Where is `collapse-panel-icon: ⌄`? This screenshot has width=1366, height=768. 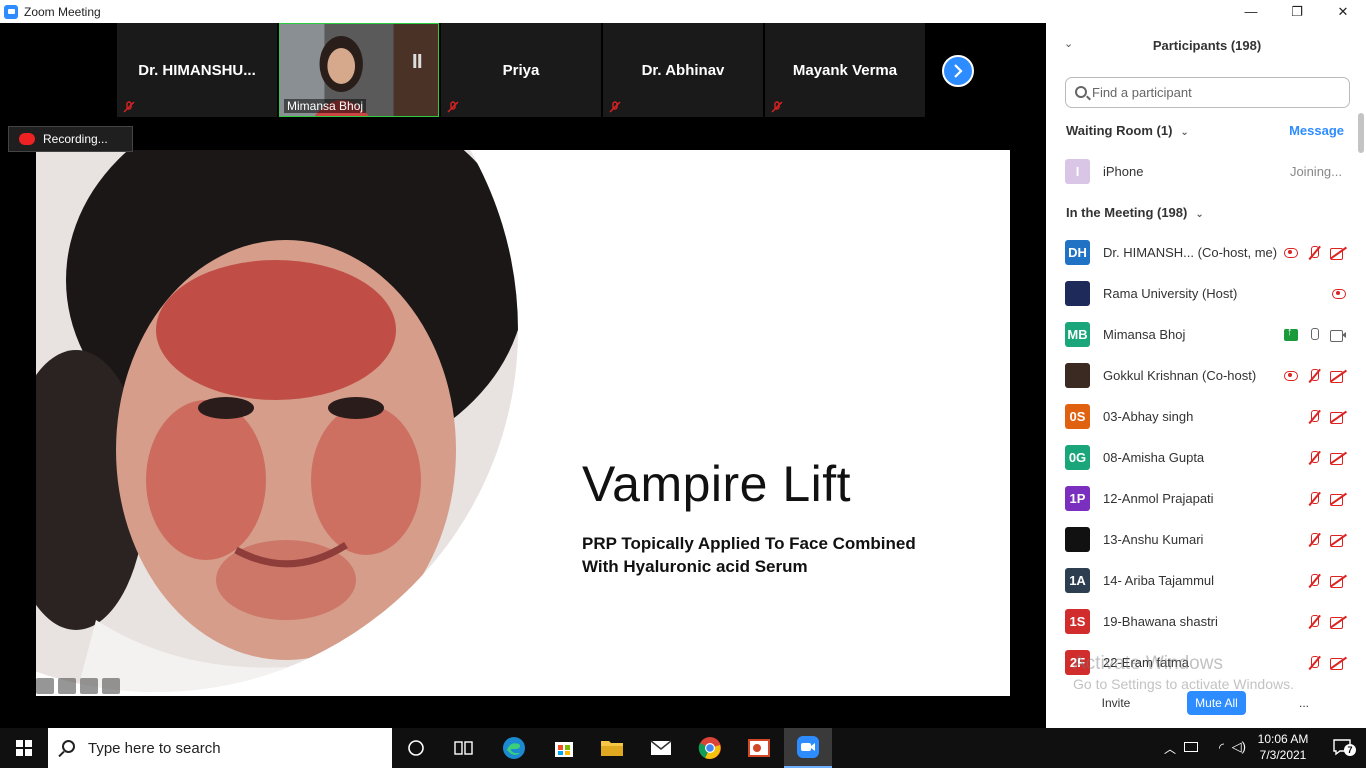
collapse-panel-icon: ⌄ is located at coordinates (1068, 43).